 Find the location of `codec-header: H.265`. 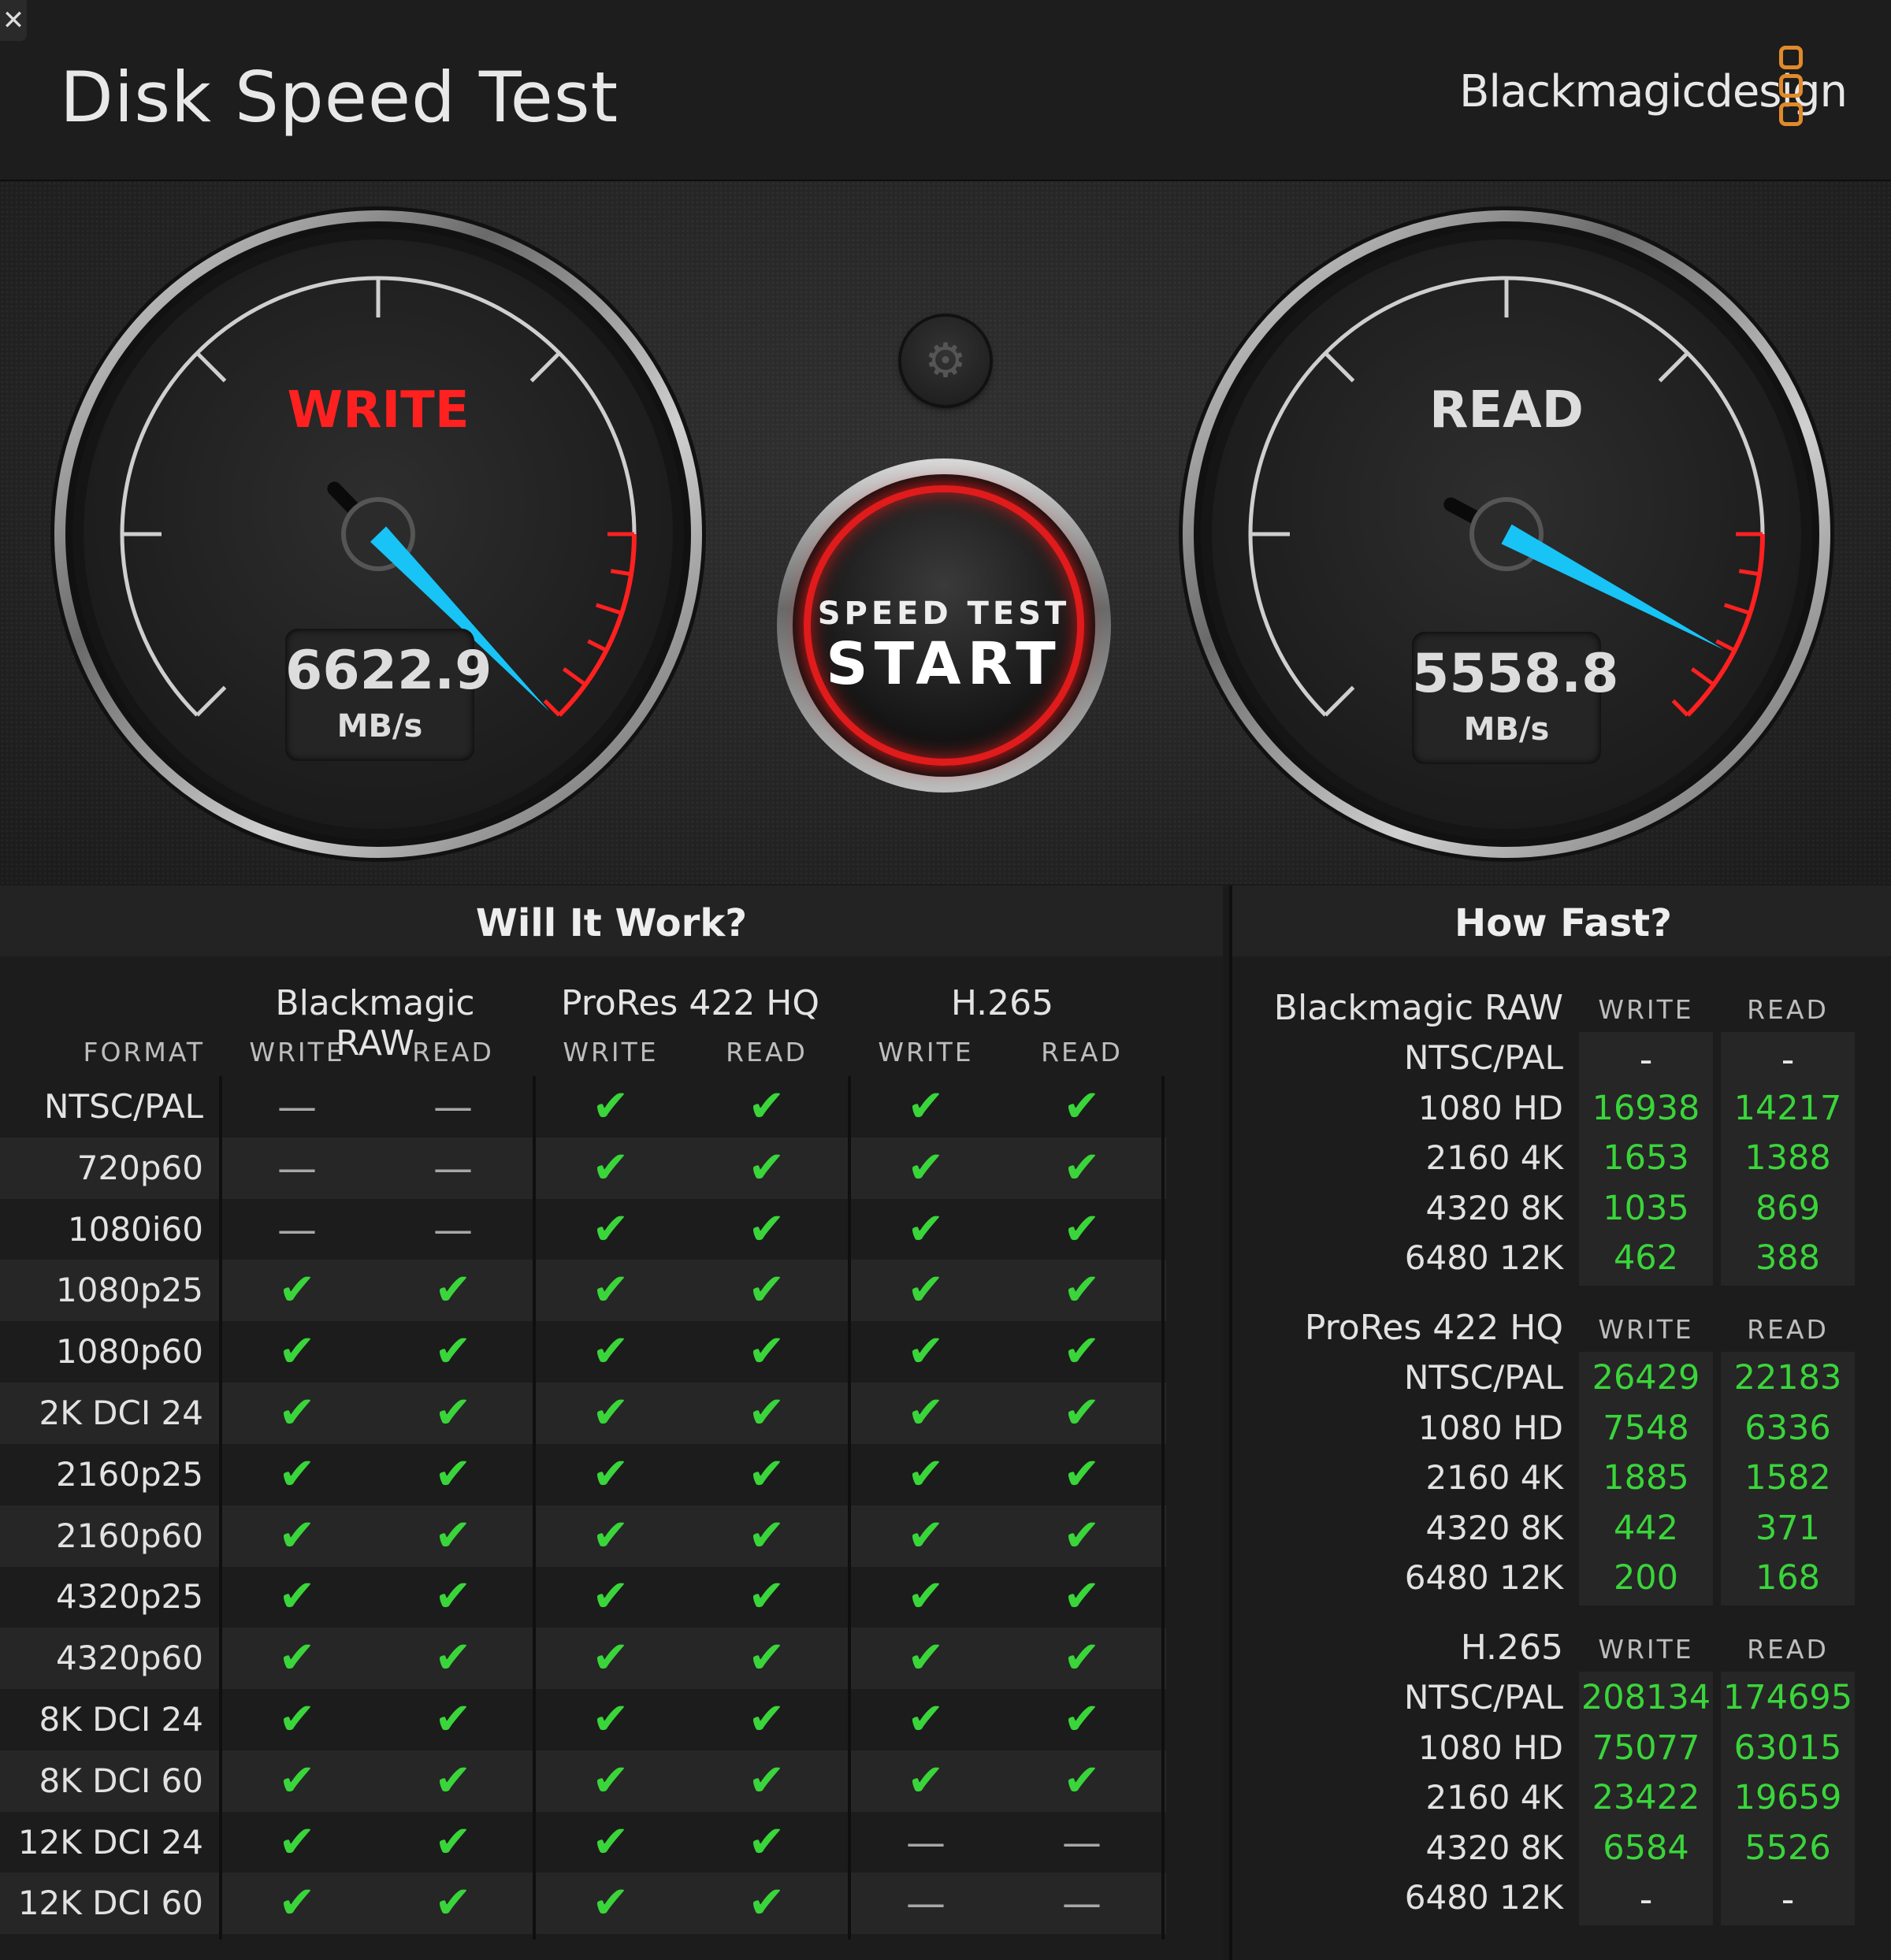

codec-header: H.265 is located at coordinates (1511, 1648).